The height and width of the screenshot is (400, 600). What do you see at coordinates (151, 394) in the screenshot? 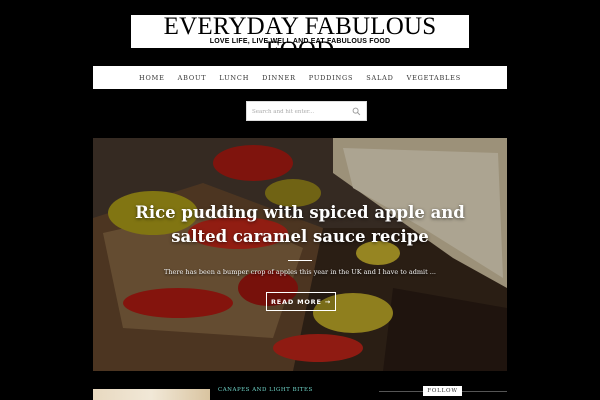
I see `post-thumbnail` at bounding box center [151, 394].